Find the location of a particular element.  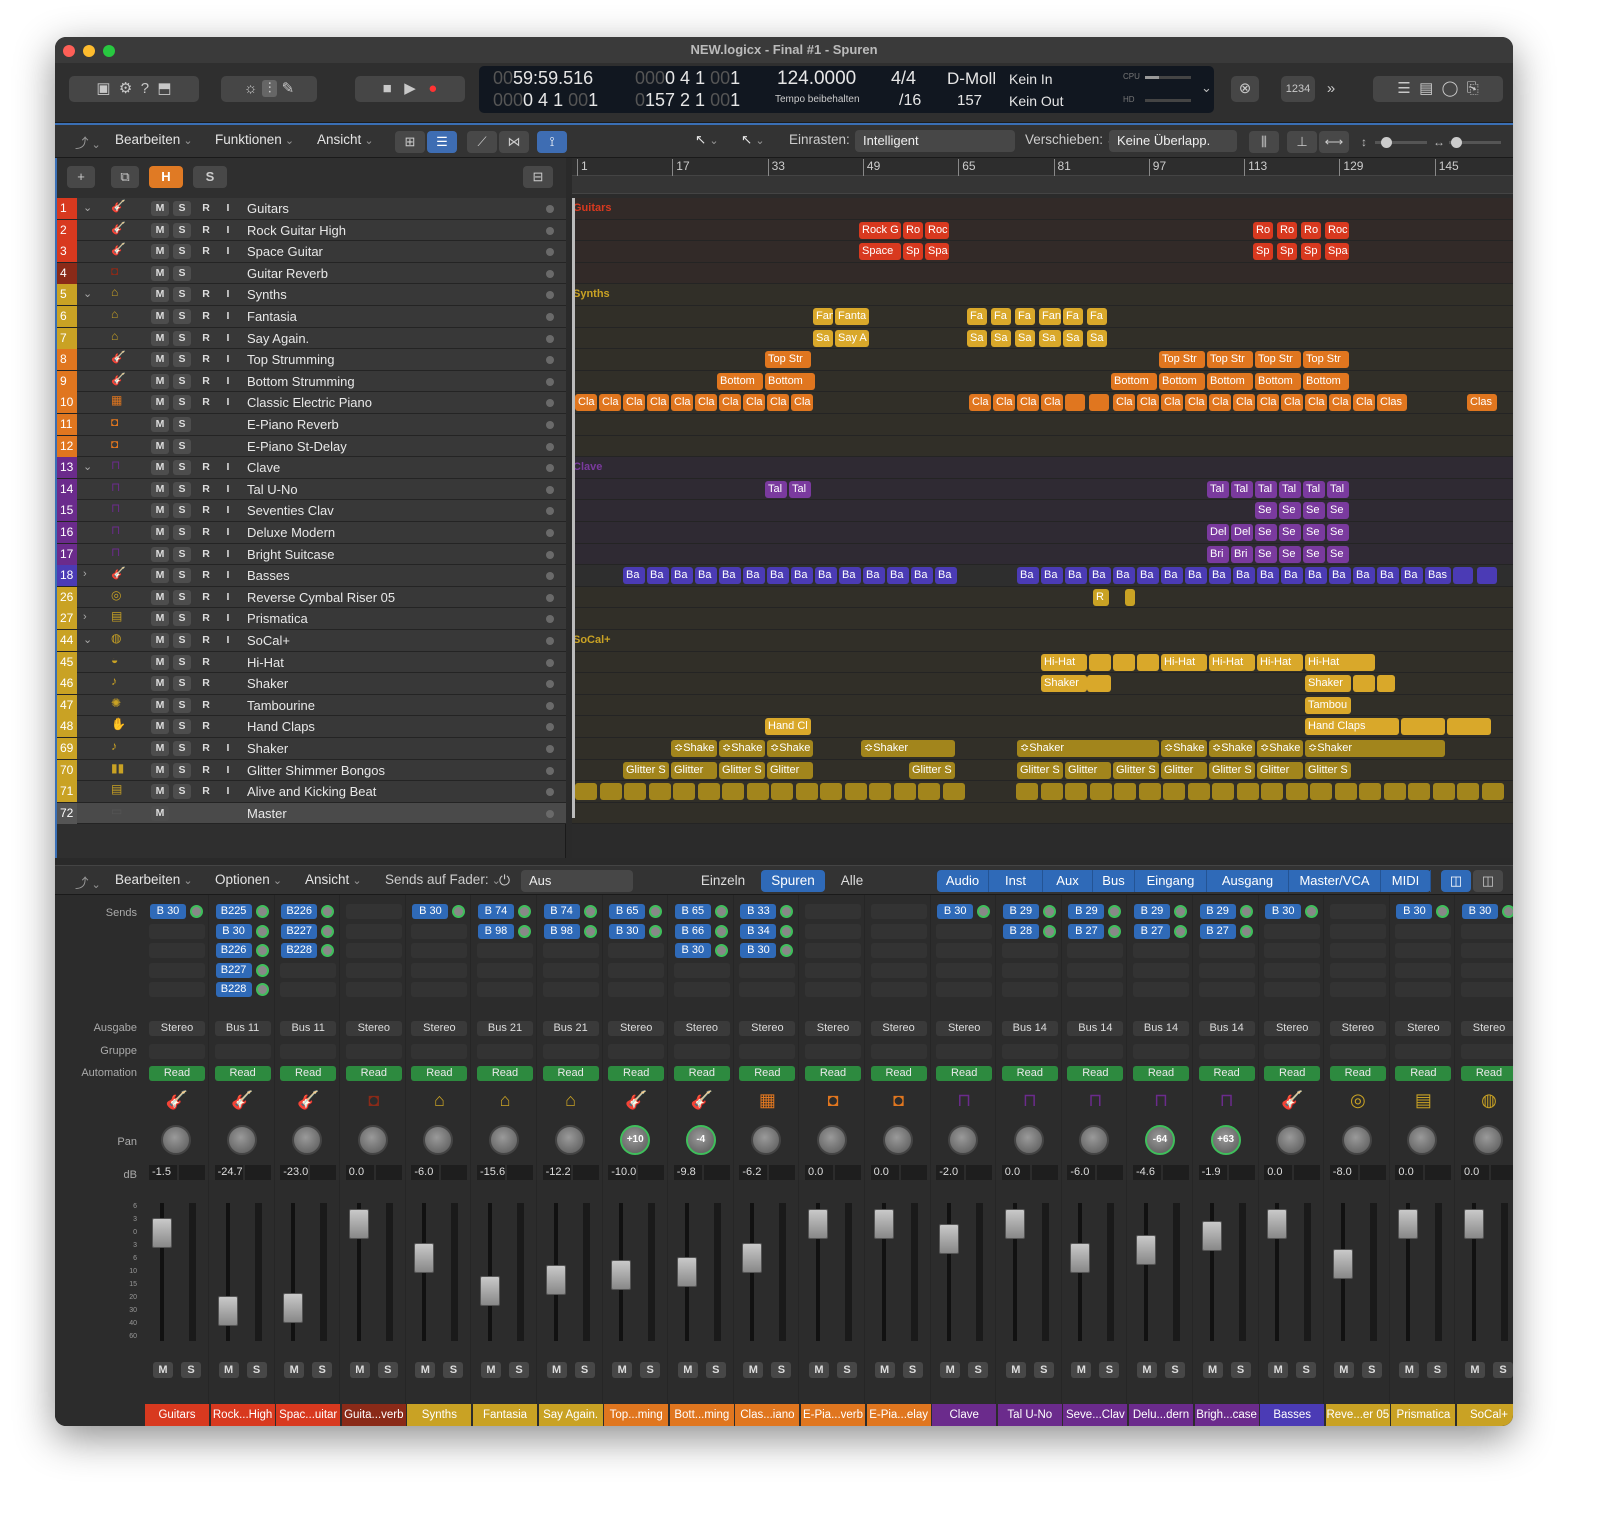

send-slot: B 34 is located at coordinates (758, 931).